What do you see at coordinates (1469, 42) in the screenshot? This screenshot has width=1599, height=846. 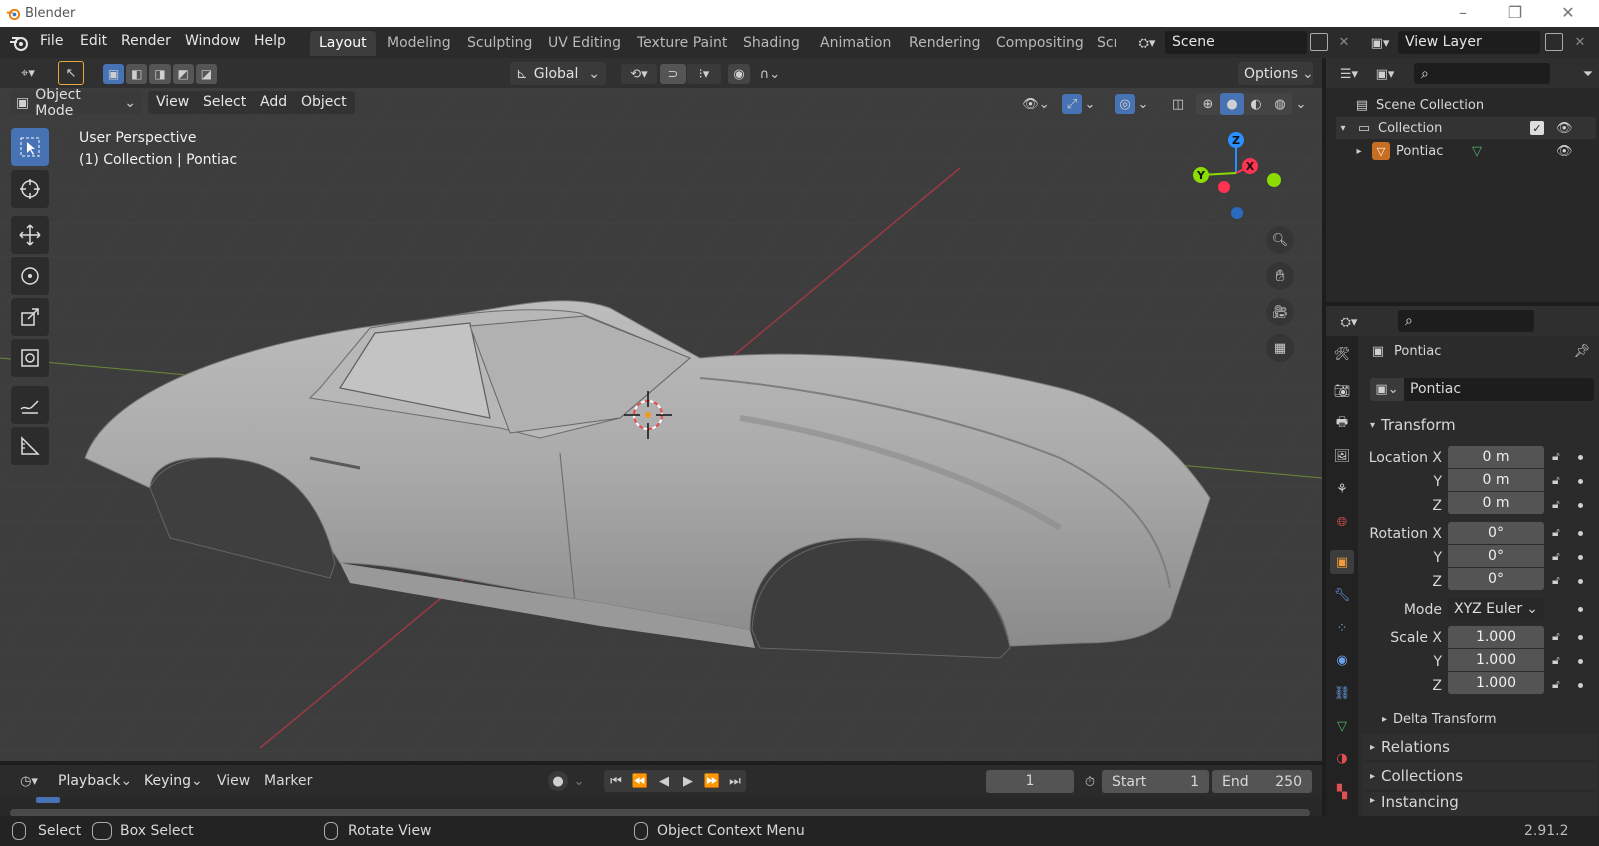 I see `view-layer-field: View Layer` at bounding box center [1469, 42].